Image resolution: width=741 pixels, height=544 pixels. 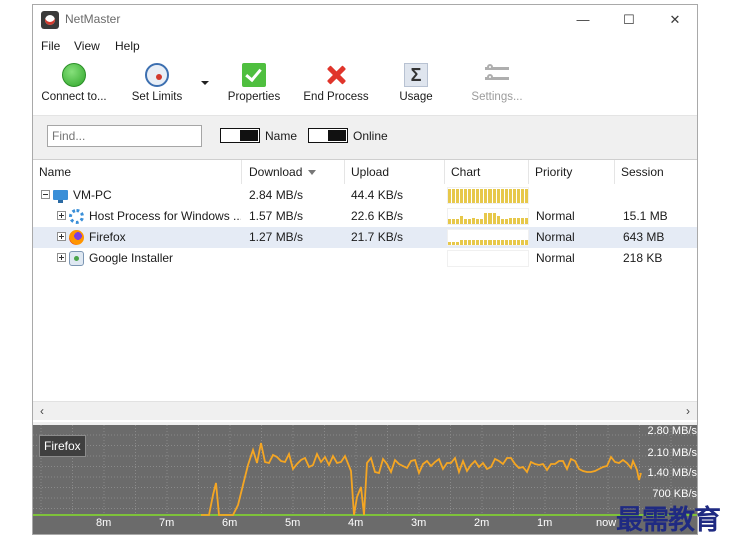 What do you see at coordinates (336, 83) in the screenshot?
I see `end-process-button: End Process` at bounding box center [336, 83].